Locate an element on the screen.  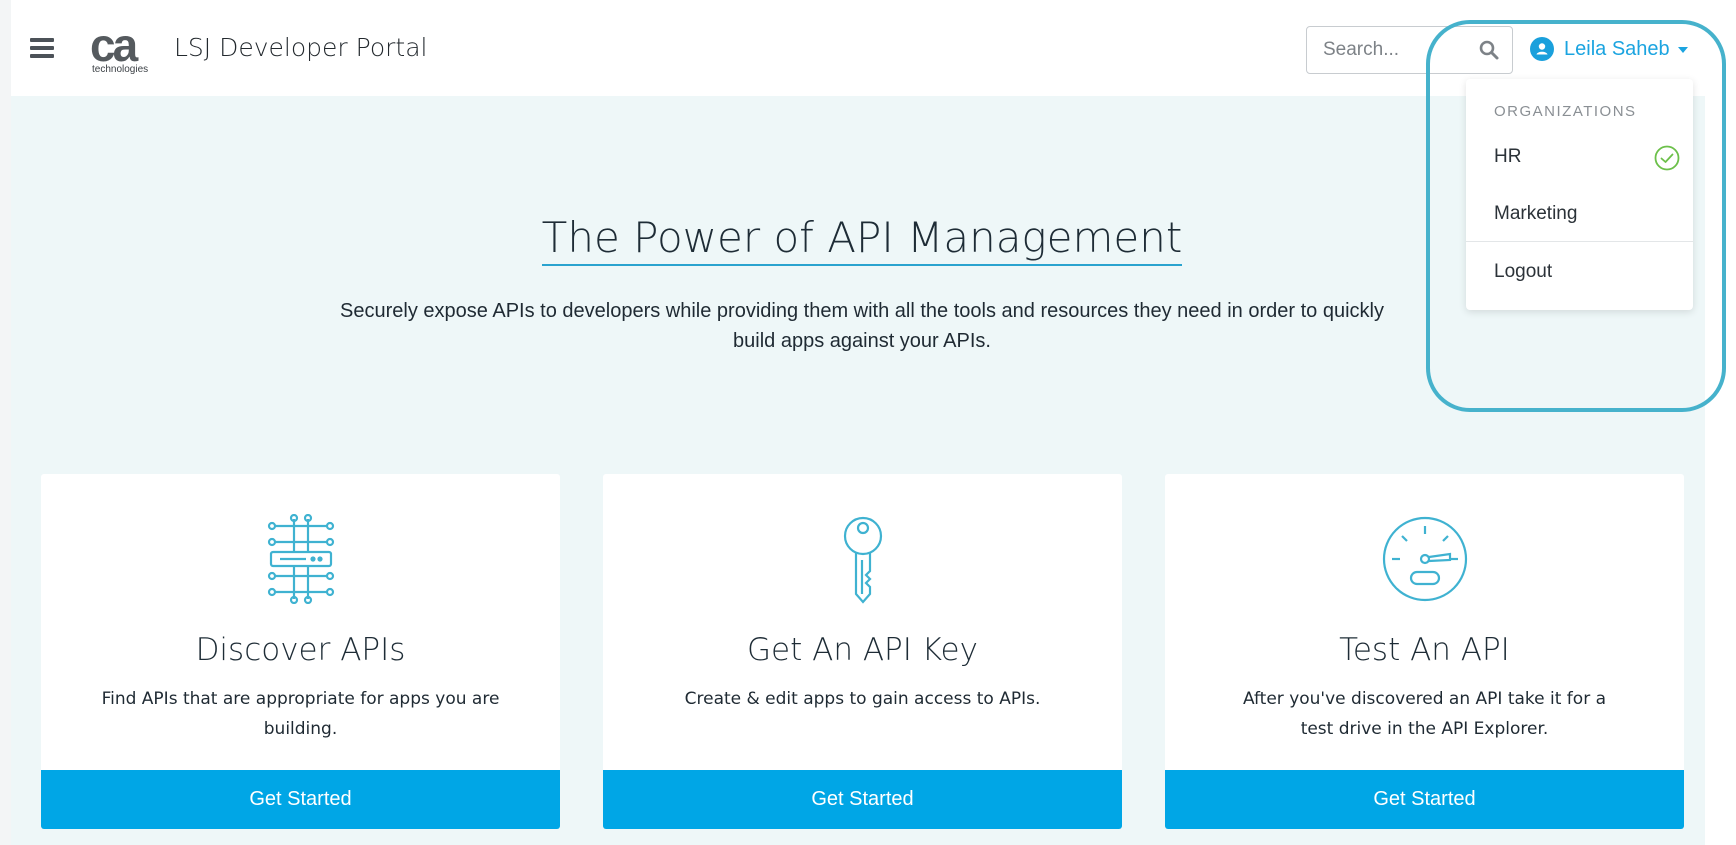
card-title: Get An API Key is located at coordinates (862, 650).